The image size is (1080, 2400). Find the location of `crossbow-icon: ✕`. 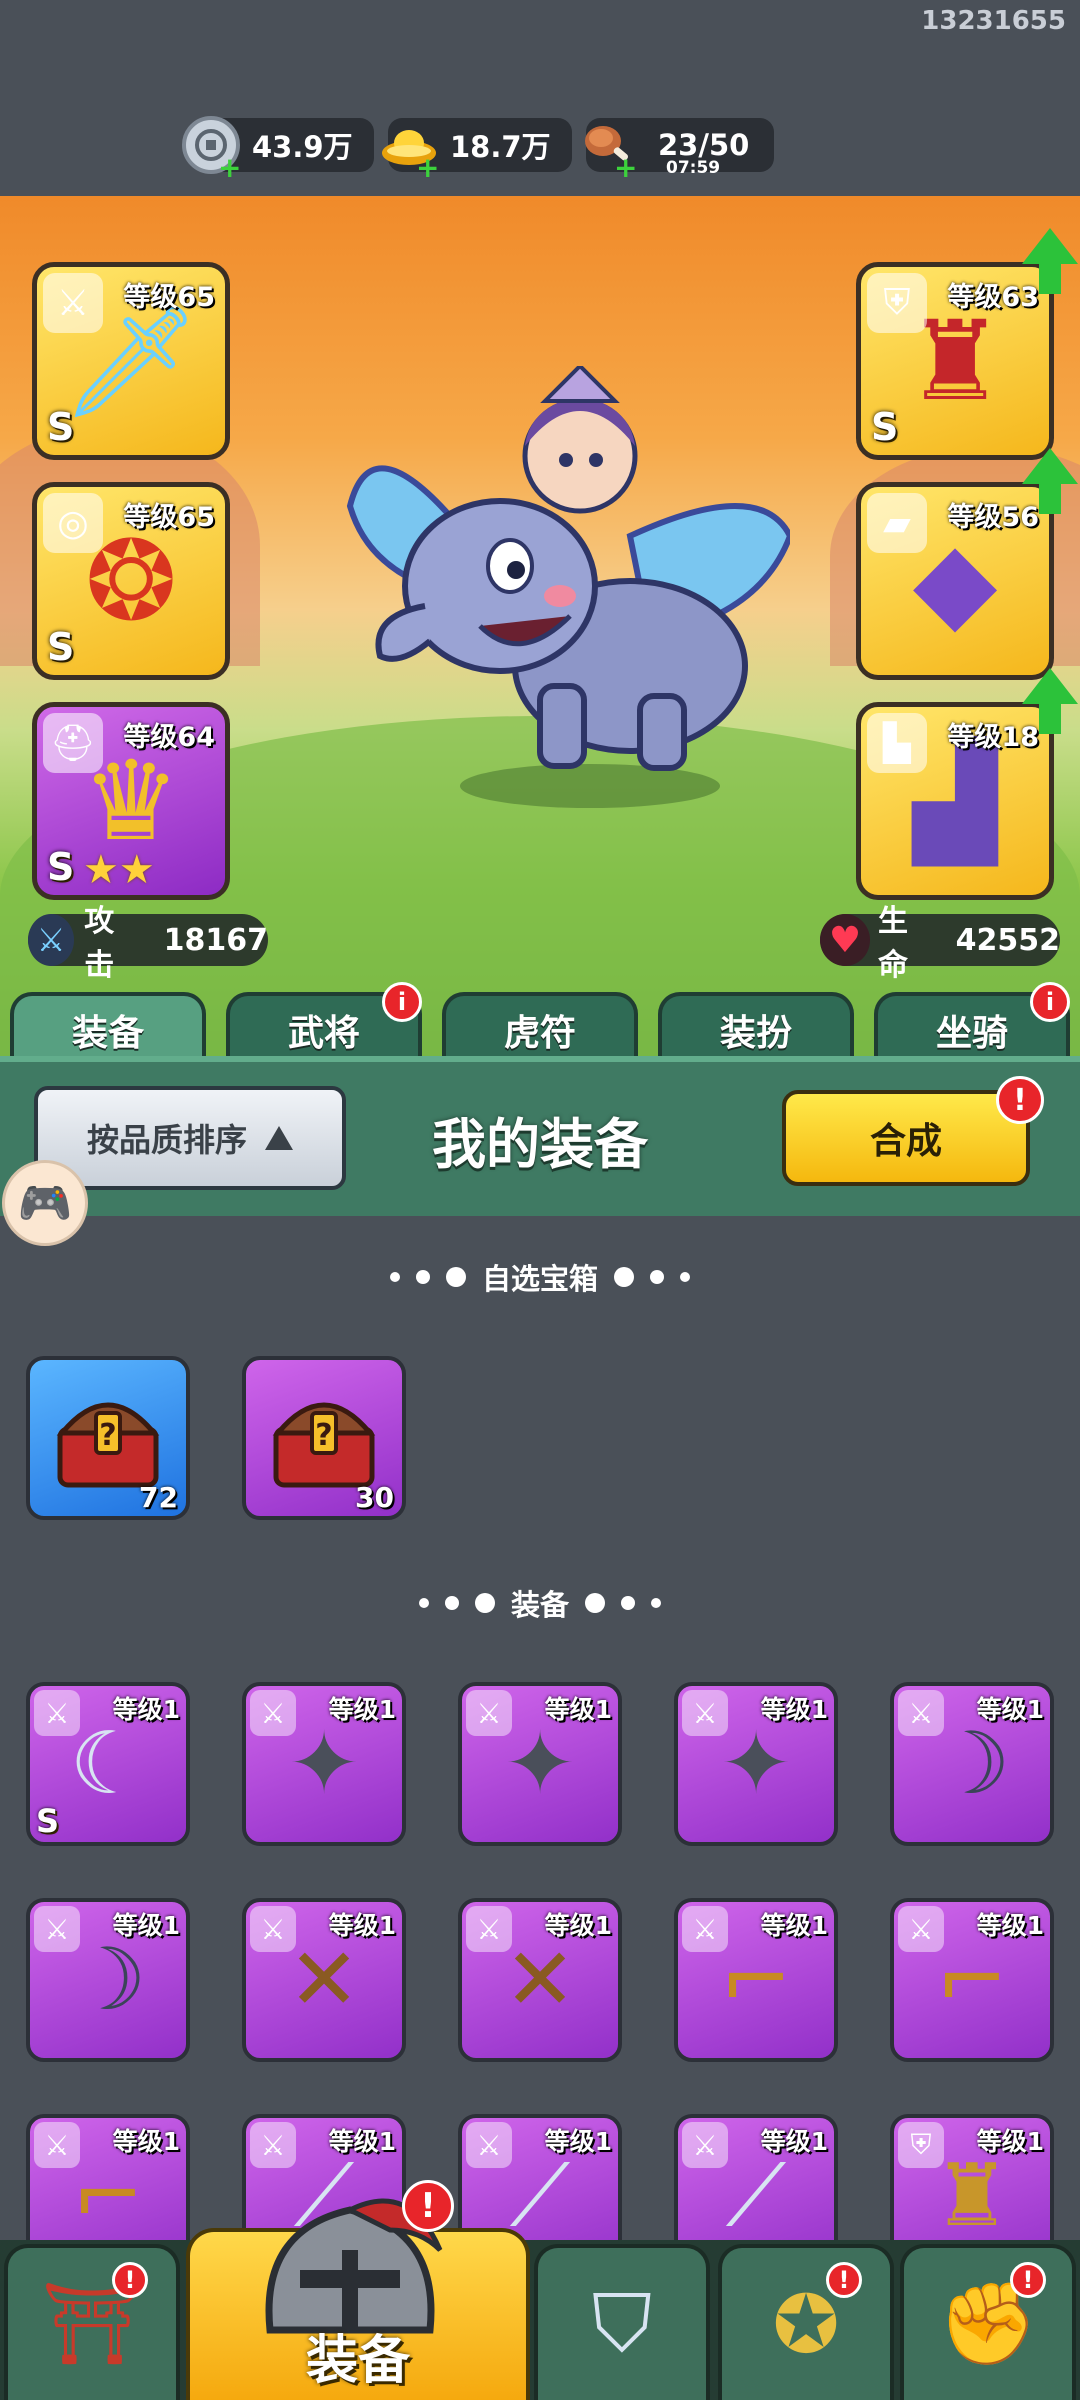

crossbow-icon: ✕ is located at coordinates (324, 1980).